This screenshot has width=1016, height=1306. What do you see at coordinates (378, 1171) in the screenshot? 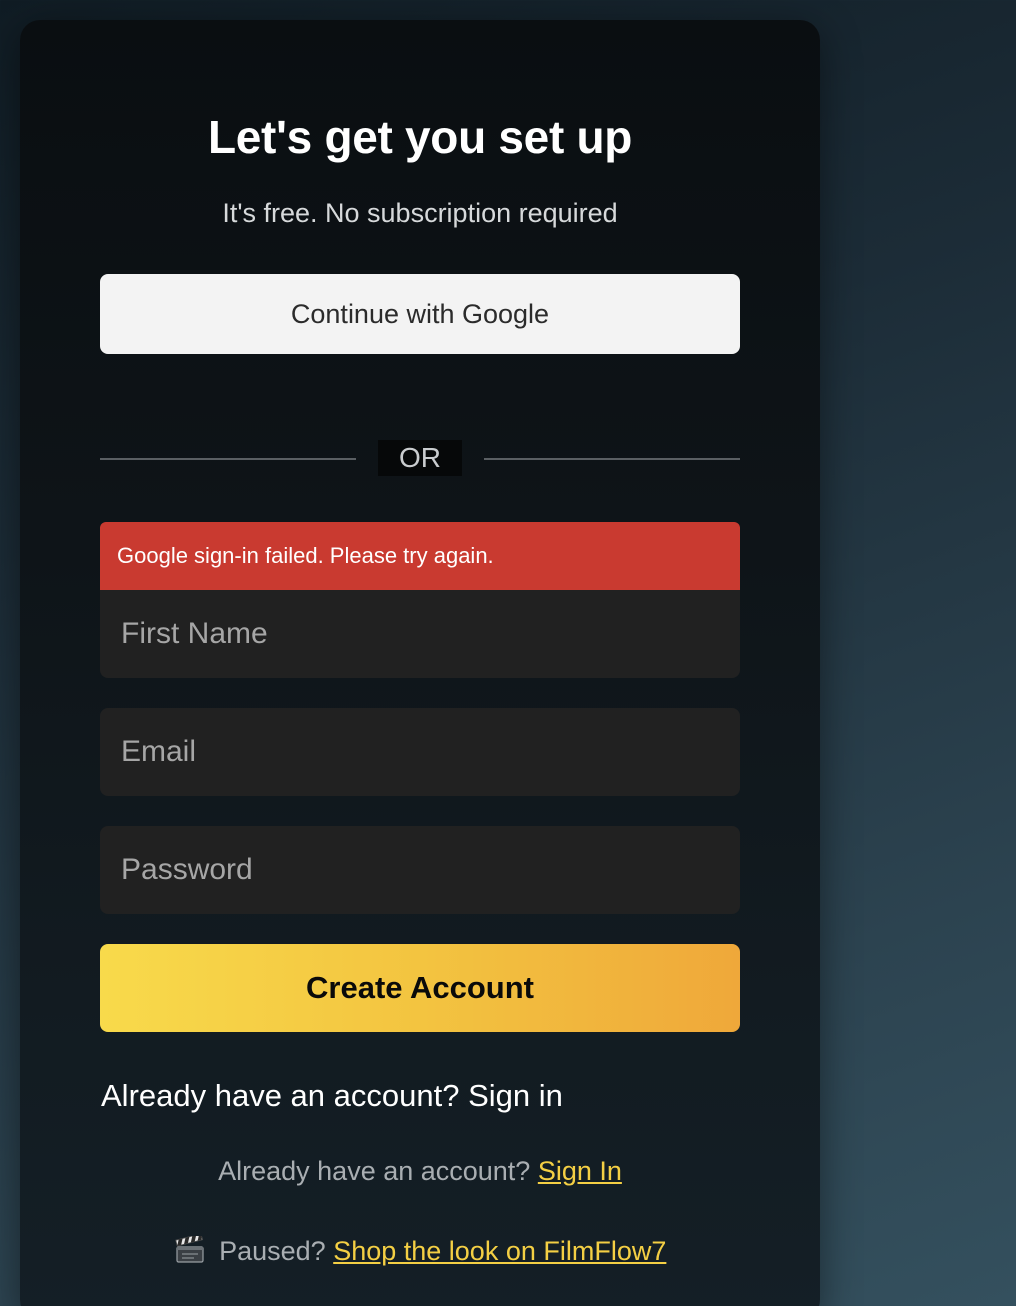
I see `footer-signin-text: Already have an account?` at bounding box center [378, 1171].